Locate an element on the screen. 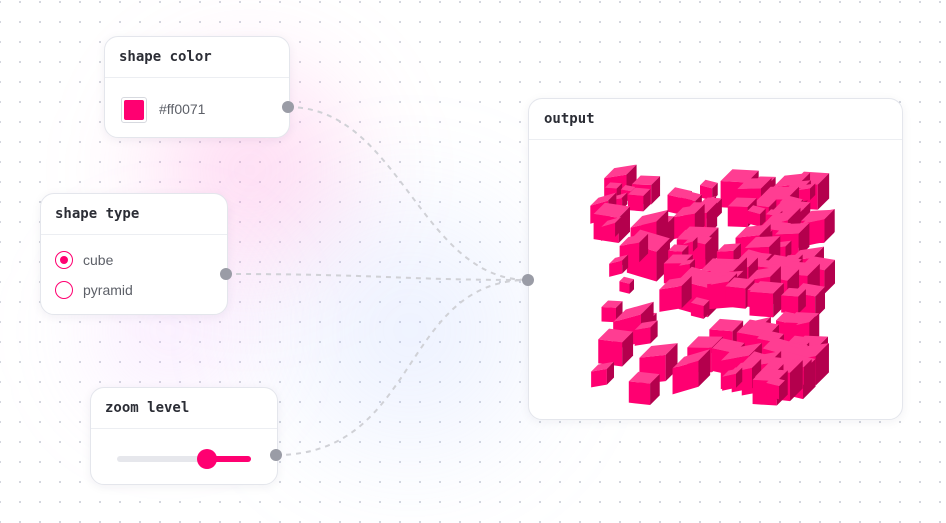 The image size is (946, 523). zoom-slider-thumb is located at coordinates (206, 459).